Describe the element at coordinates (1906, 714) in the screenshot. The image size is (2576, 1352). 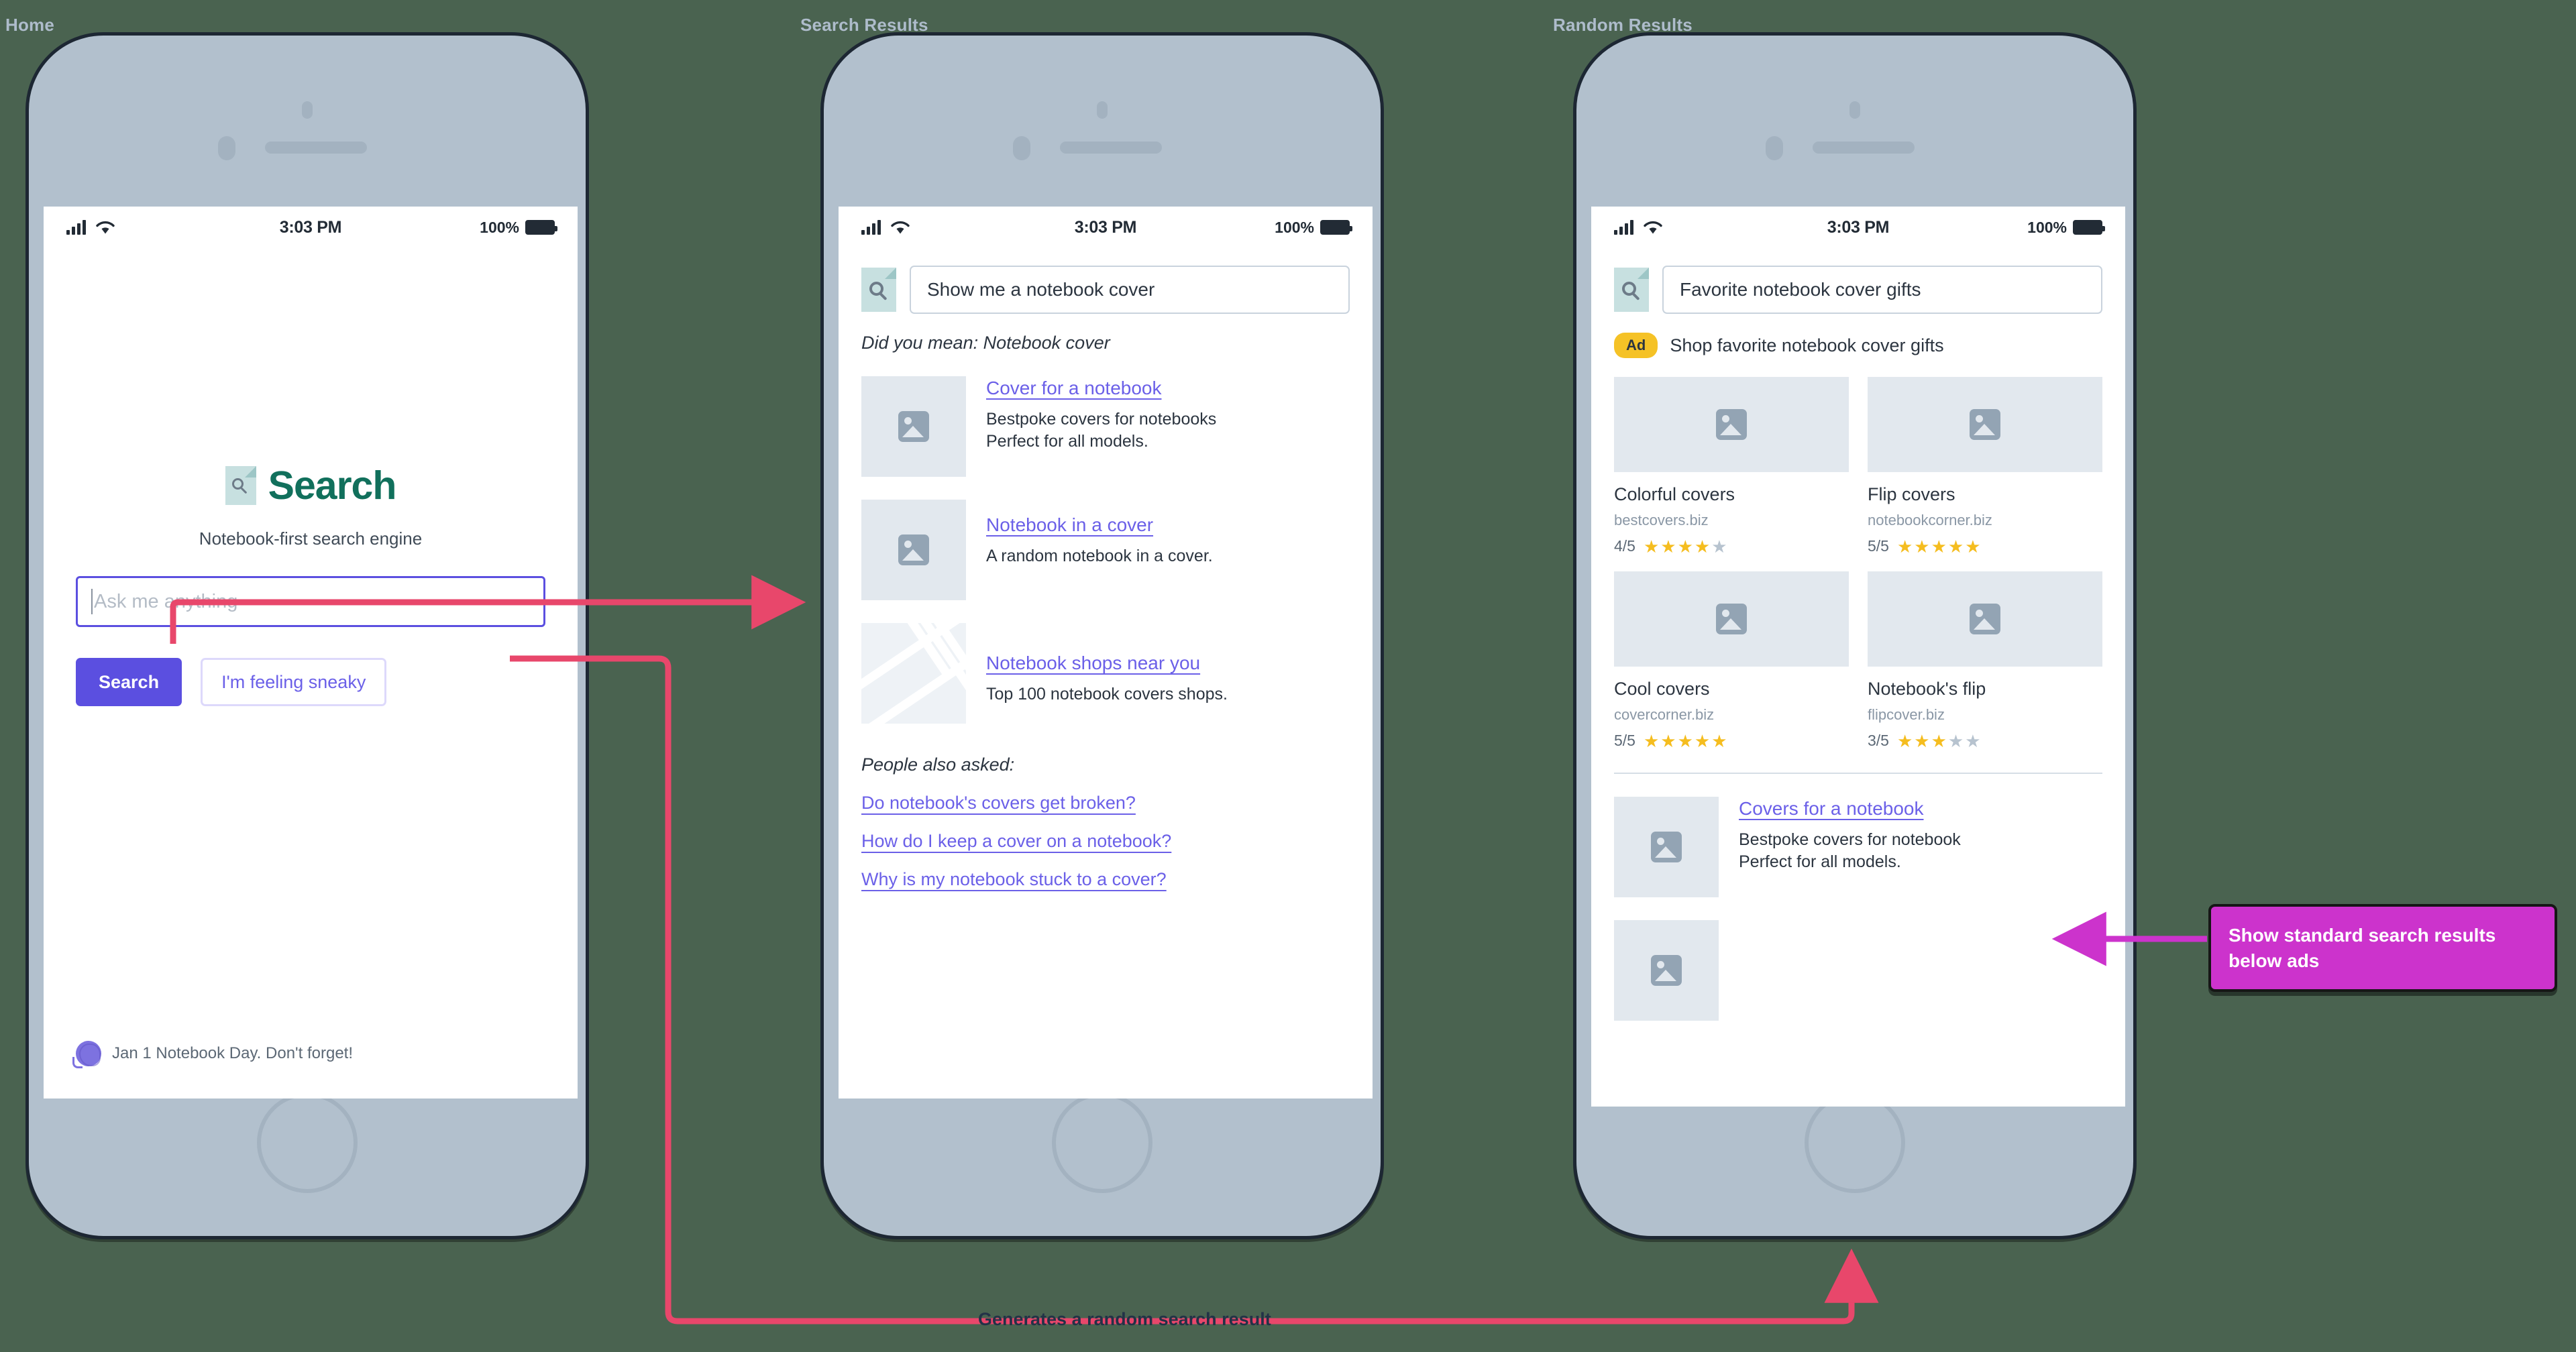
I see `product-site: flipcover.biz` at that location.